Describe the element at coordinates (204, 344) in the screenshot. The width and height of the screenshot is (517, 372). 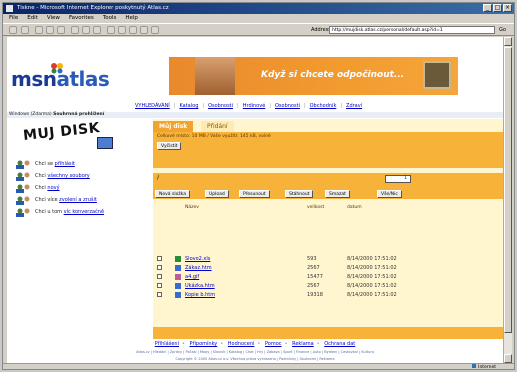
I see `footer-link: Připomínky` at that location.